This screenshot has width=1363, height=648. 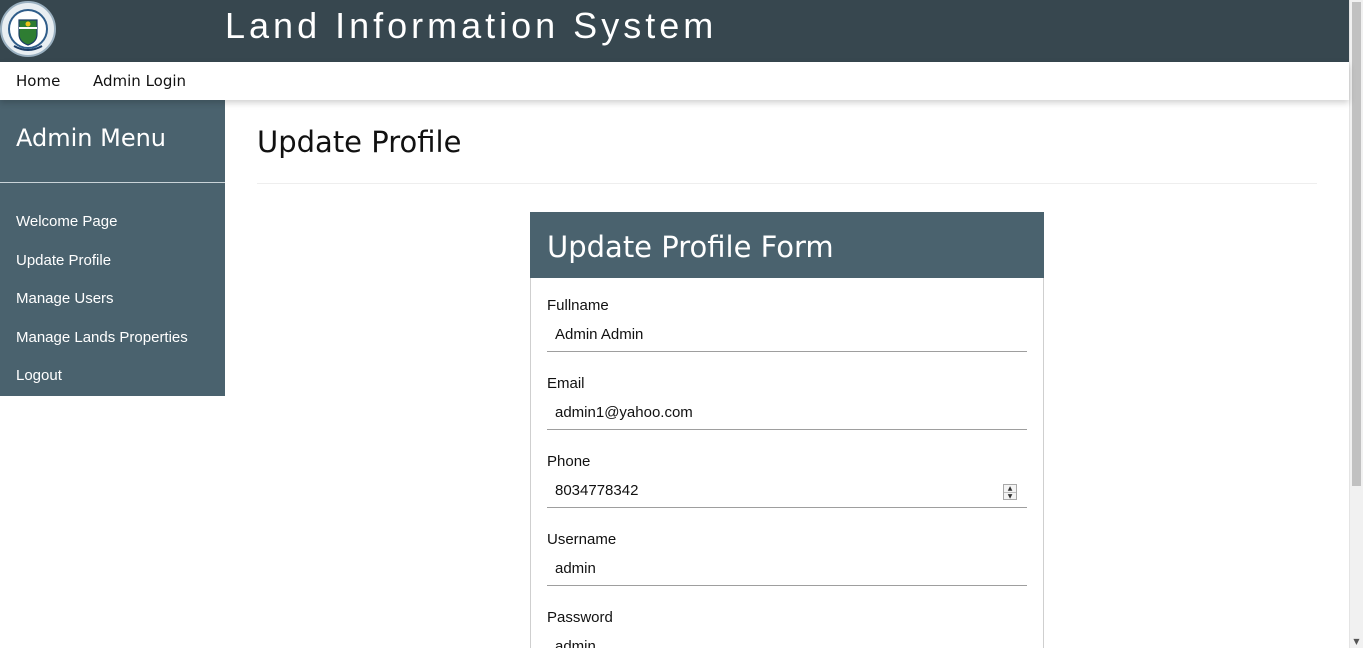 I want to click on page-scrollbar: ▼, so click(x=1356, y=324).